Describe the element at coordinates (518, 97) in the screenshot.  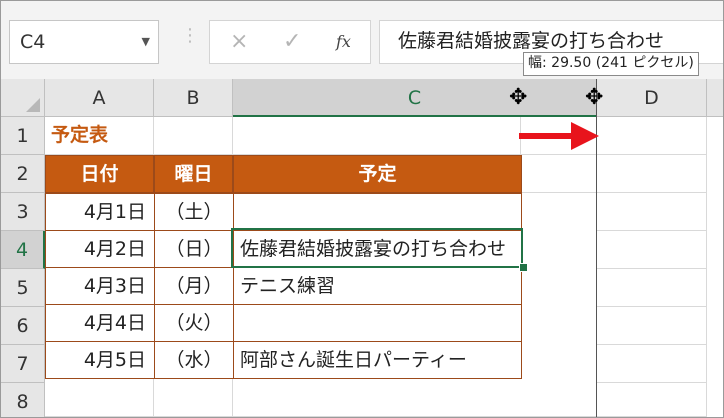
I see `resize-cursor-icon: ✥` at that location.